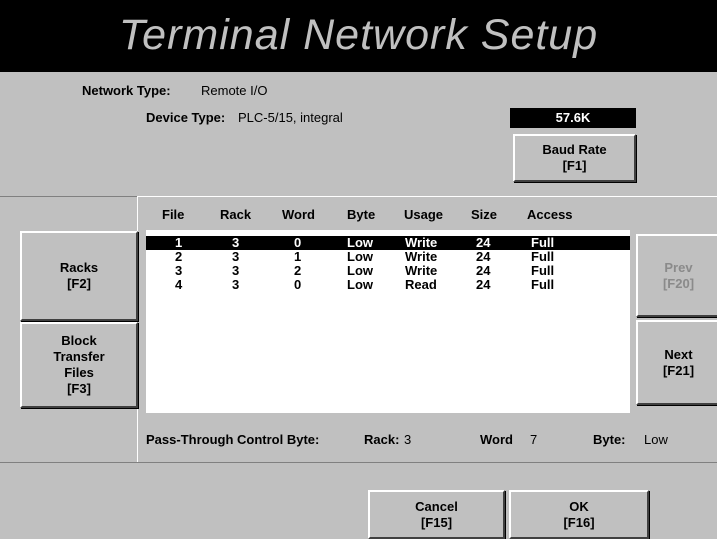  I want to click on panel-divider-top, so click(427, 196).